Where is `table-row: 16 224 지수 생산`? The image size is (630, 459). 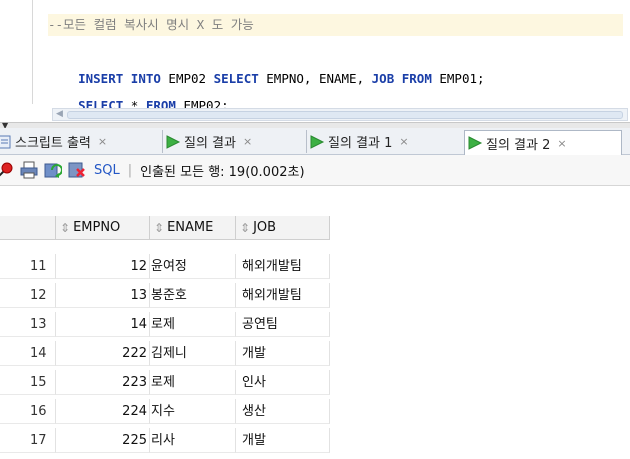 table-row: 16 224 지수 생산 is located at coordinates (165, 411).